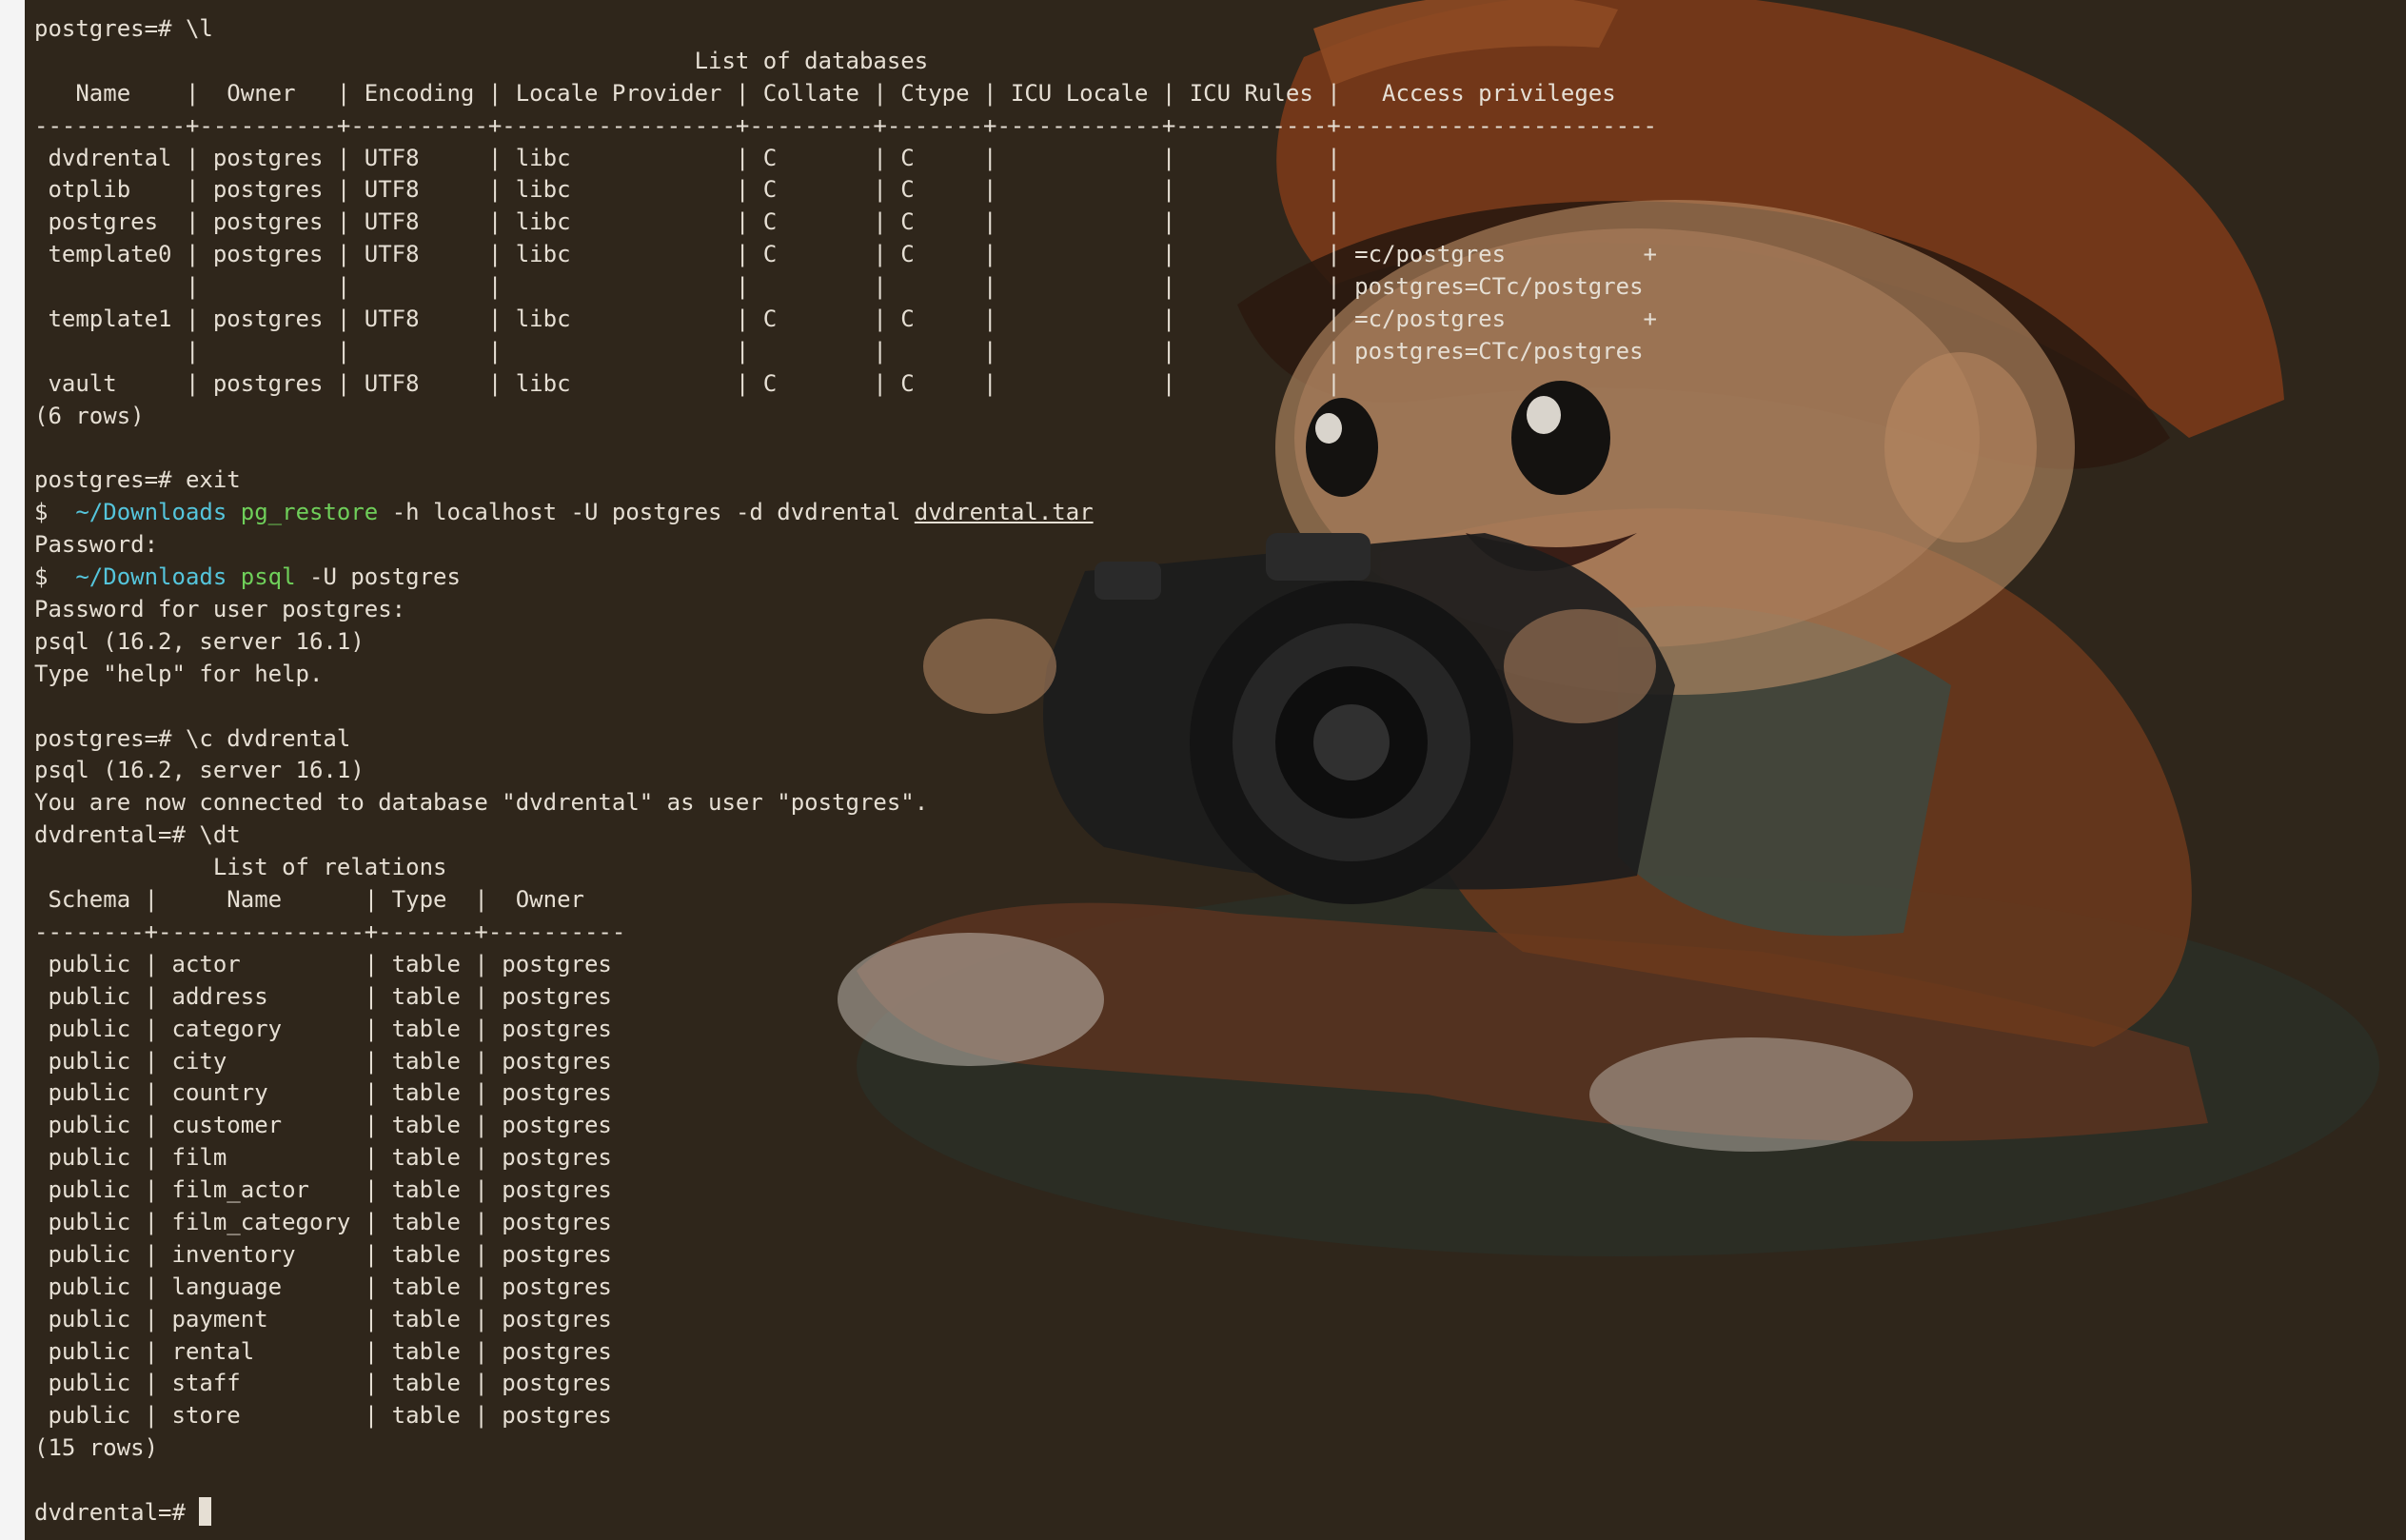 Image resolution: width=2406 pixels, height=1540 pixels. Describe the element at coordinates (323, 1190) in the screenshot. I see `output-line: public | film_actor | table | postgres` at that location.